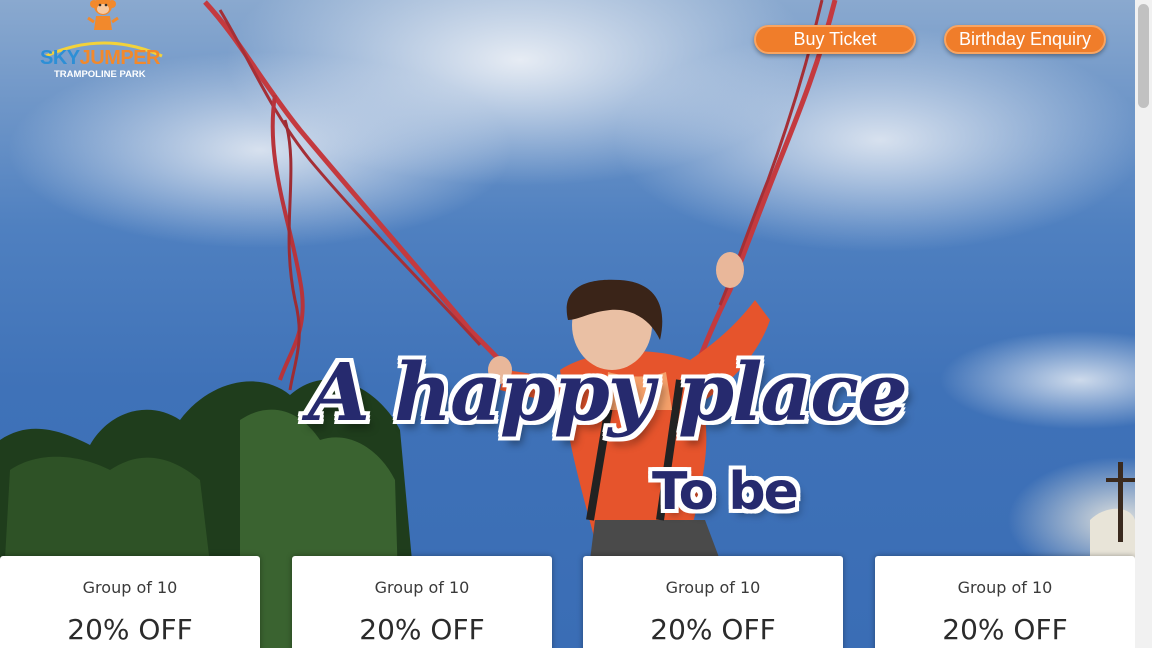  Describe the element at coordinates (60, 58) in the screenshot. I see `logo-brand-sky: SKY` at that location.